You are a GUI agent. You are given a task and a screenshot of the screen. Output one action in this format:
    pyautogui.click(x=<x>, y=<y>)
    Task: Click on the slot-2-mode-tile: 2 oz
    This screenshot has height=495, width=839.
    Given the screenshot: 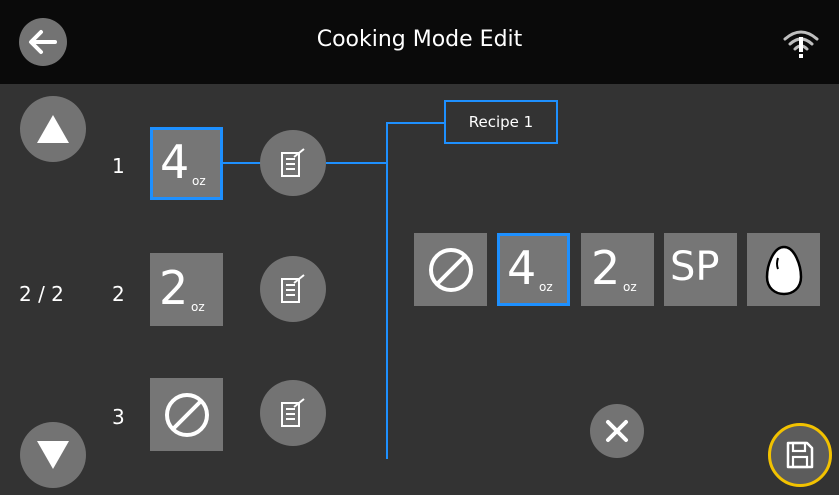 What is the action you would take?
    pyautogui.click(x=186, y=289)
    